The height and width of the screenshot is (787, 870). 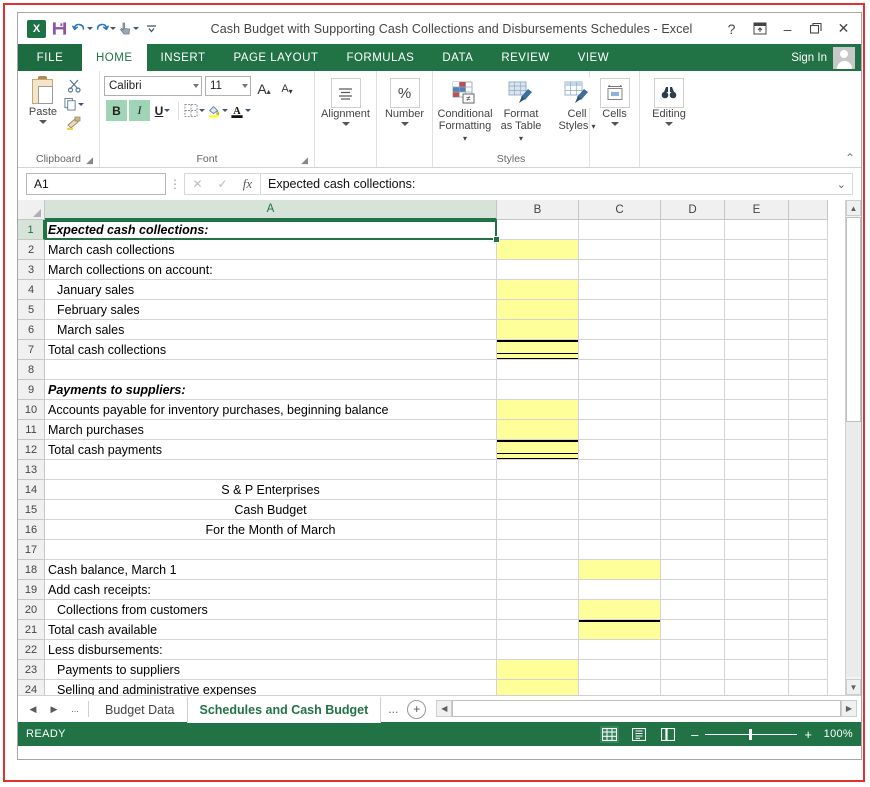 I want to click on cell-B11, so click(x=538, y=430).